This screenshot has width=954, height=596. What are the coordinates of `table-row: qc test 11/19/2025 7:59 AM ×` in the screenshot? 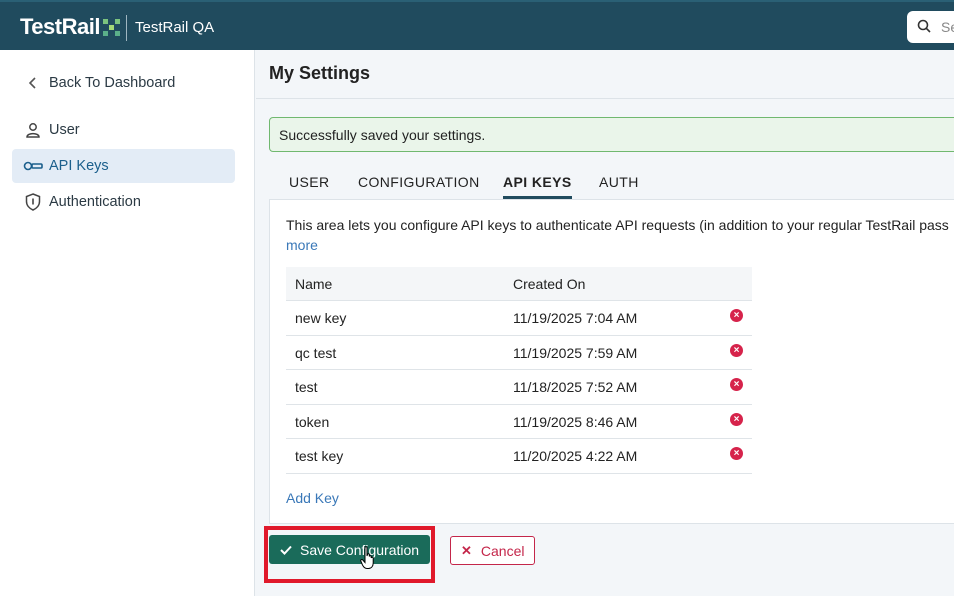 It's located at (519, 352).